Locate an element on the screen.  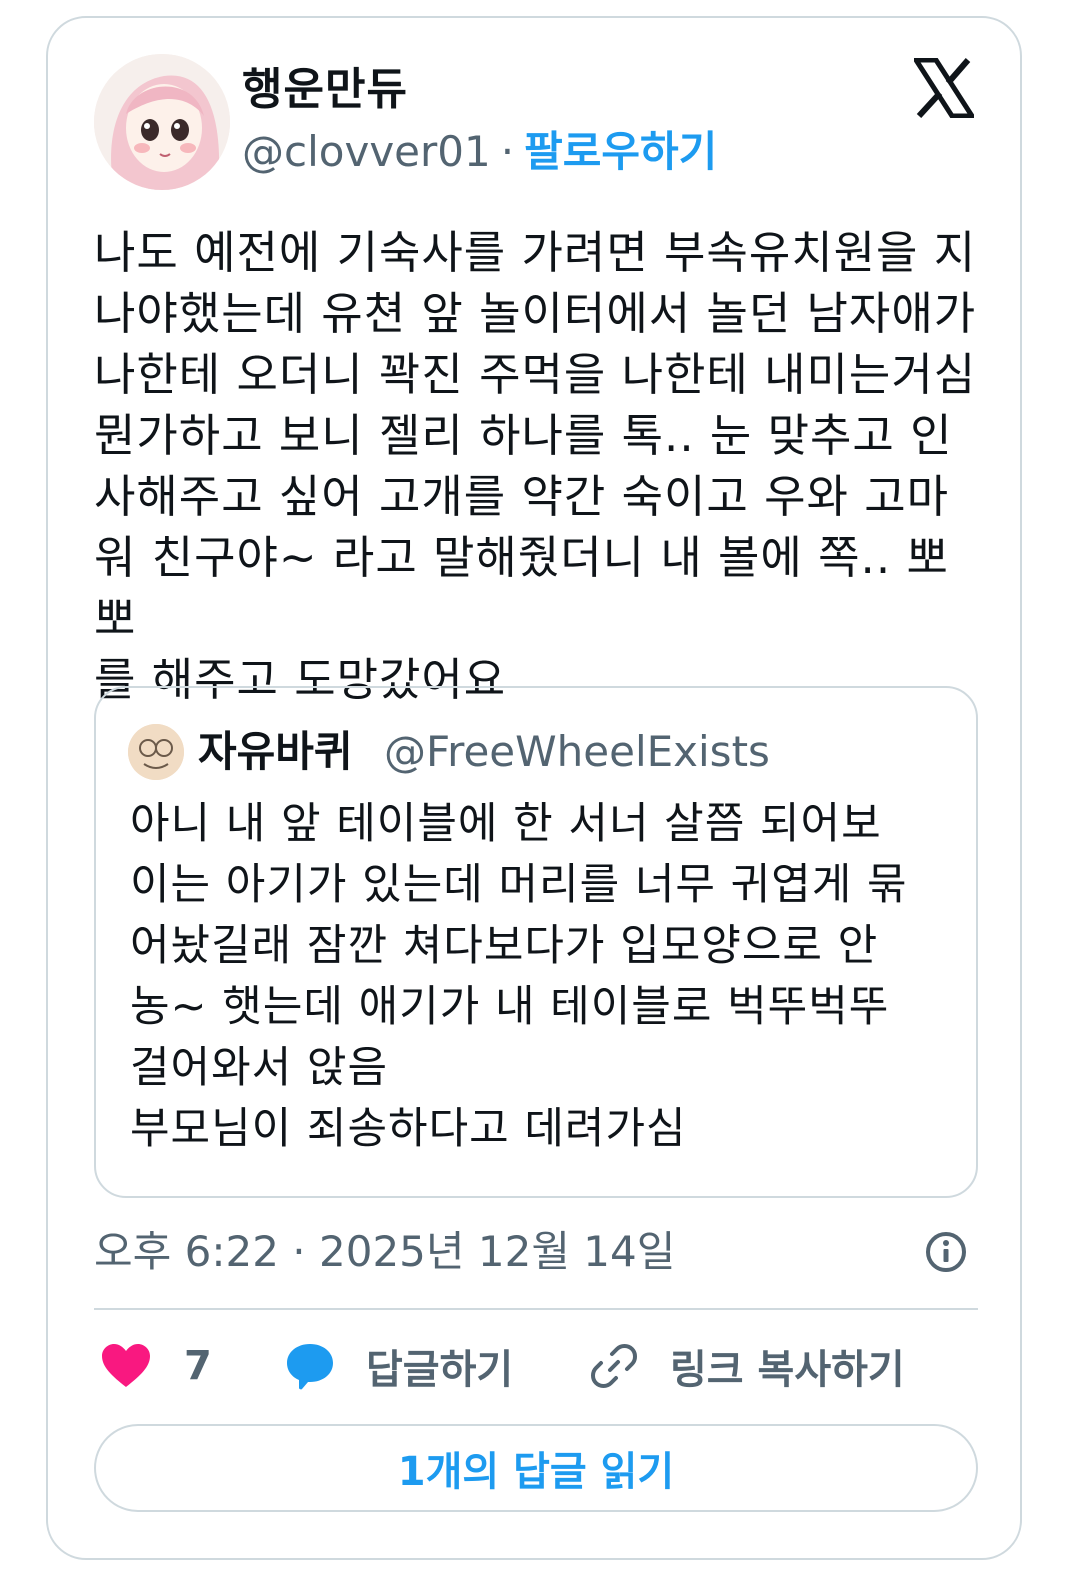
reply-label: 답글하기 is located at coordinates (440, 1370).